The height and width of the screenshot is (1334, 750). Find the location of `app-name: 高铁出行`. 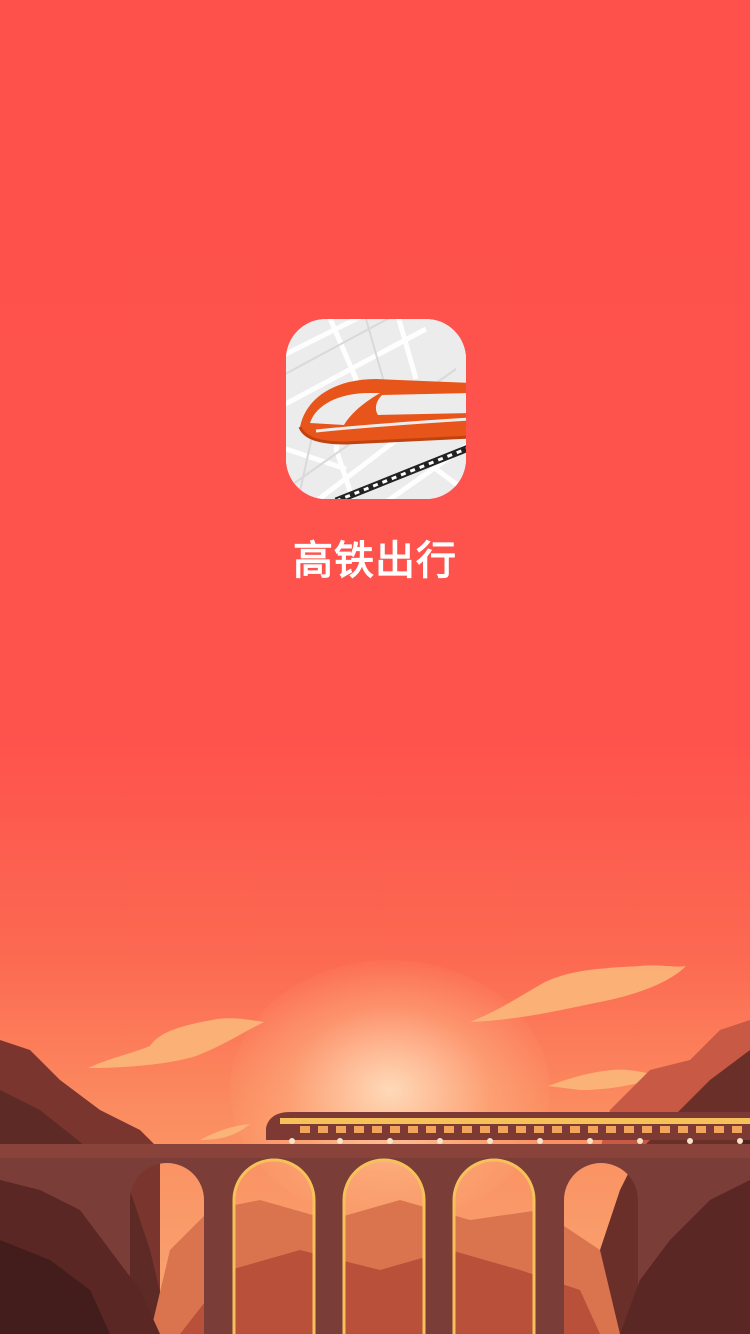

app-name: 高铁出行 is located at coordinates (375, 561).